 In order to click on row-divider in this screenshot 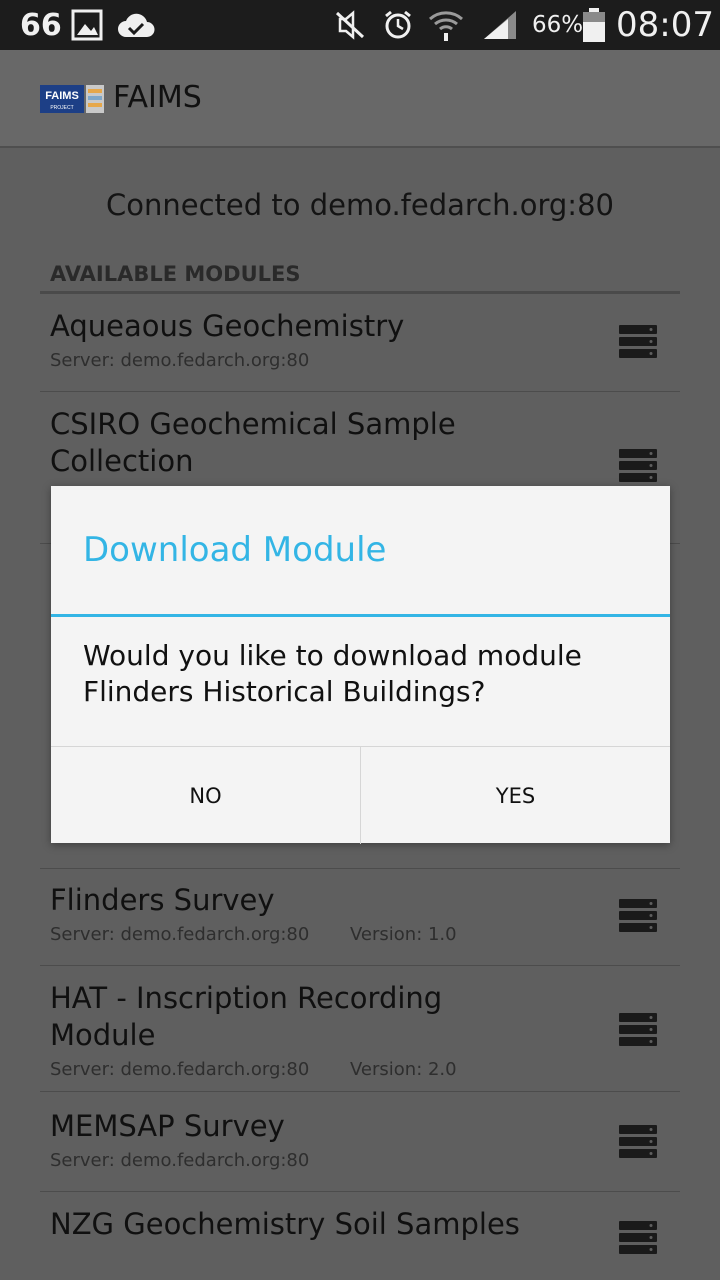, I will do `click(360, 868)`.